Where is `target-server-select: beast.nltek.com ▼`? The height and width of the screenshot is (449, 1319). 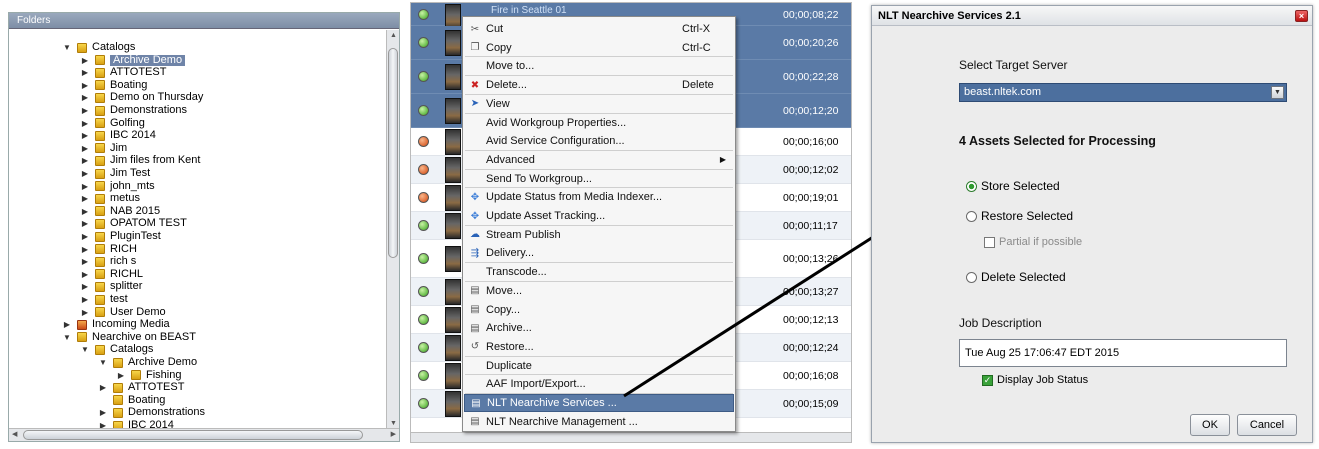 target-server-select: beast.nltek.com ▼ is located at coordinates (1123, 92).